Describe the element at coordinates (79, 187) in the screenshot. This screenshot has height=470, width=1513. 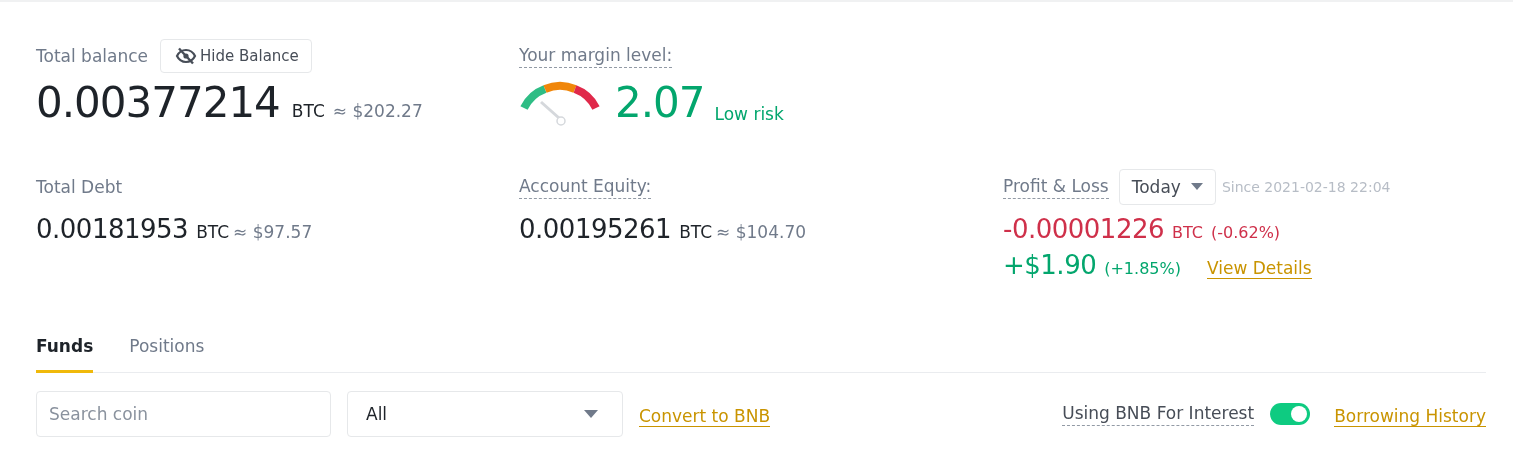
I see `total-debt-label: Total Debt` at that location.